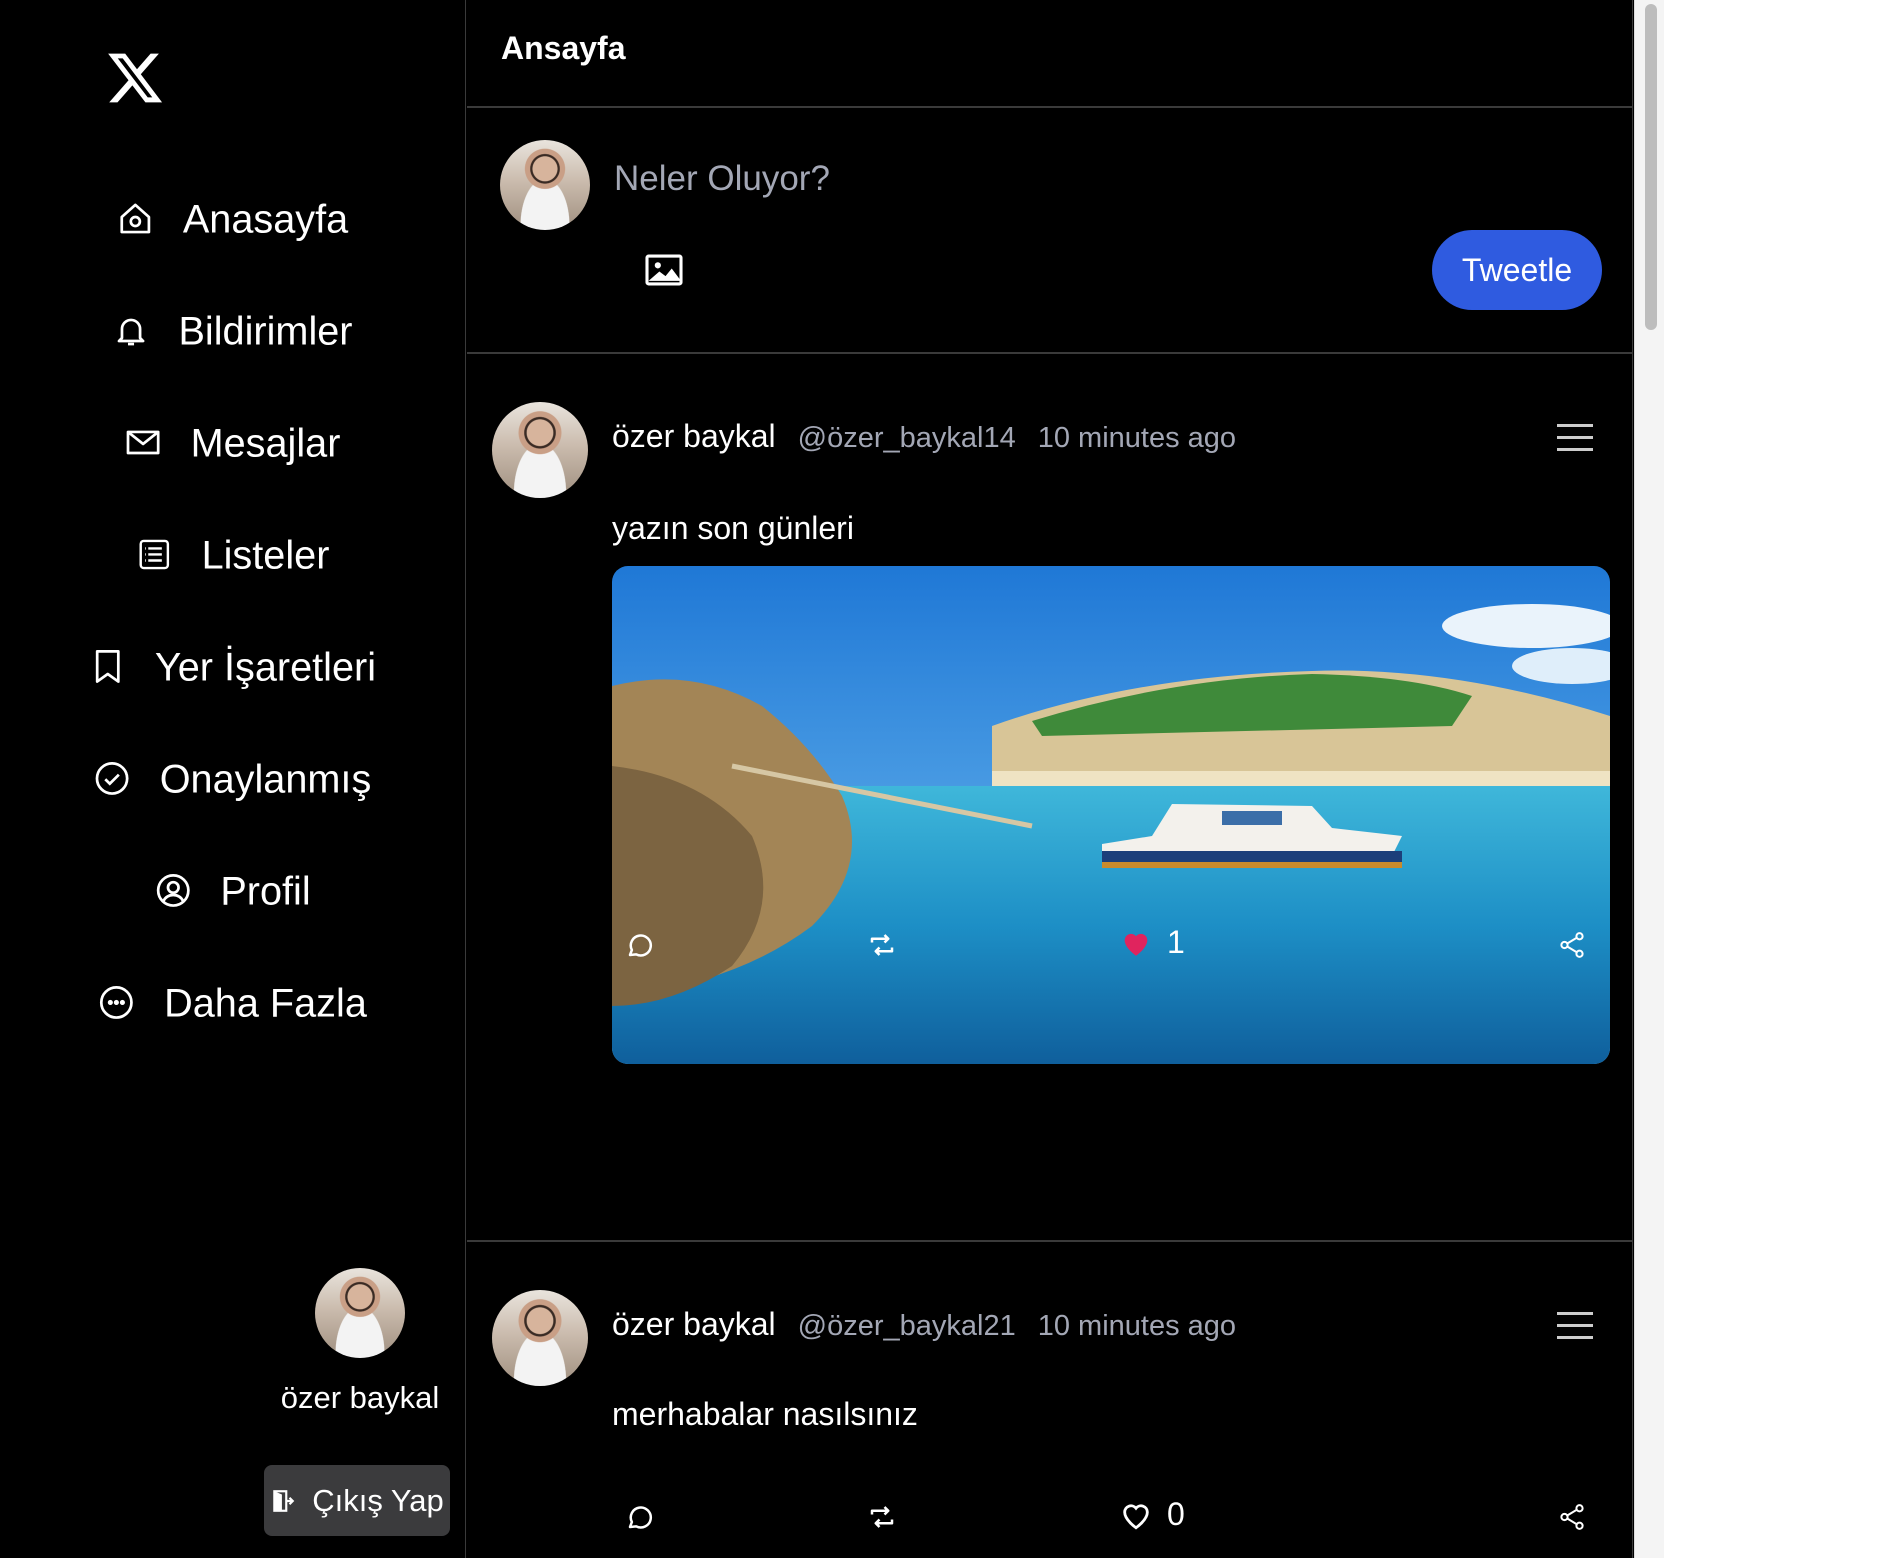 This screenshot has width=1880, height=1558. I want to click on bell-icon, so click(131, 332).